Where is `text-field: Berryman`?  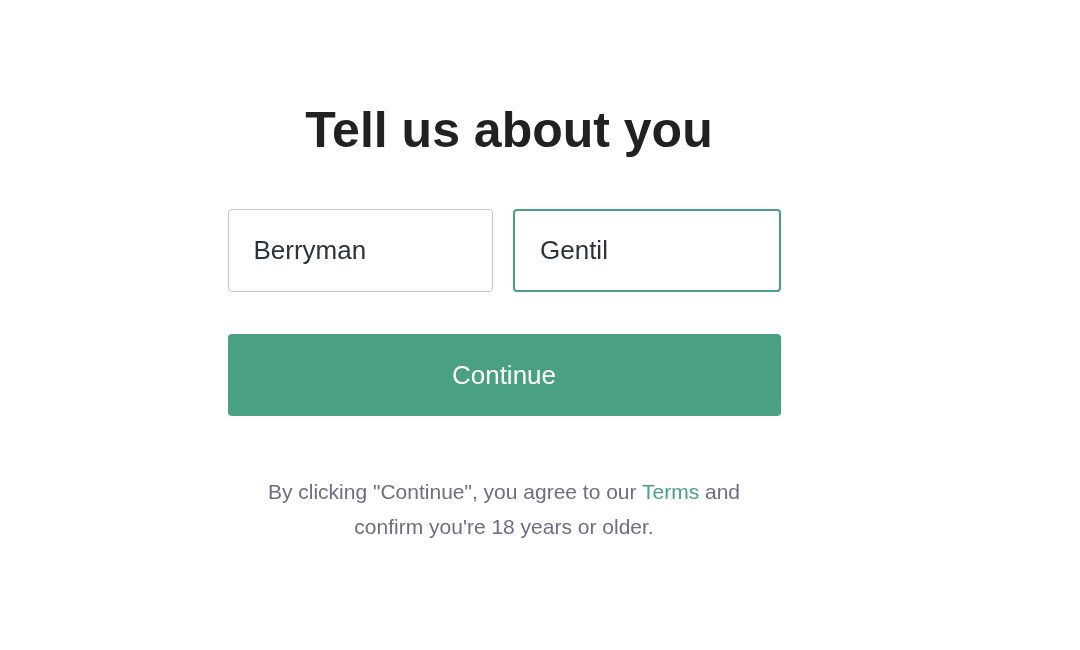
text-field: Berryman is located at coordinates (360, 250).